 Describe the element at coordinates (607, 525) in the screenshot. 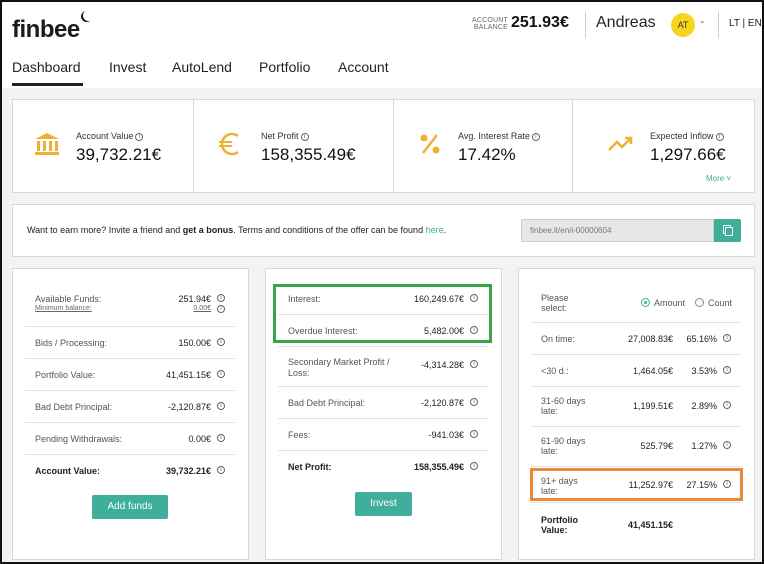

I see `portfolio-row-total: Portfolio Value: 41,451.15€` at that location.